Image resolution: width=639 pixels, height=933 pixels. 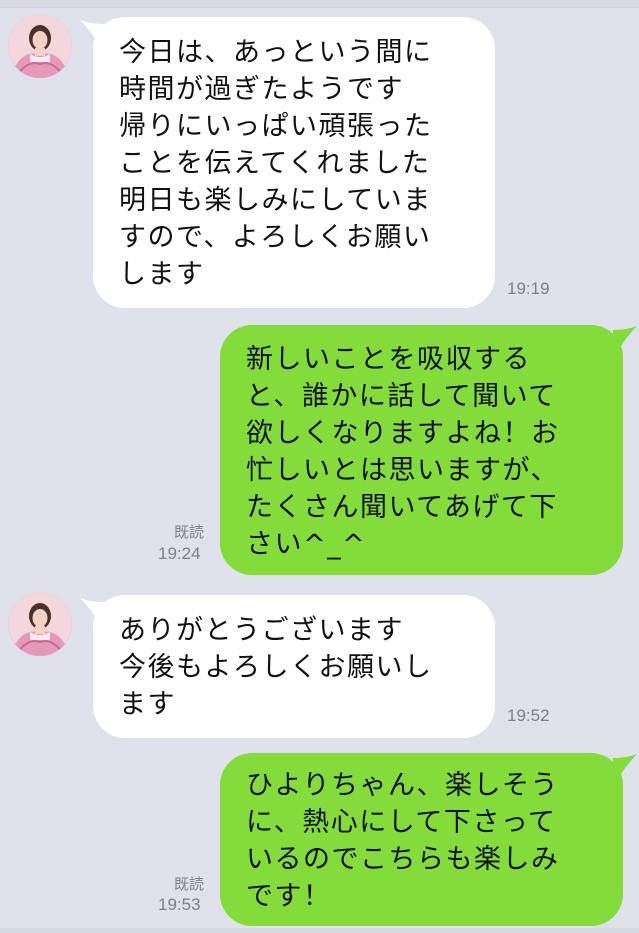 I want to click on message-bubble-incoming: ありがとうございます 今後もよろしくお願いし ます, so click(x=294, y=666).